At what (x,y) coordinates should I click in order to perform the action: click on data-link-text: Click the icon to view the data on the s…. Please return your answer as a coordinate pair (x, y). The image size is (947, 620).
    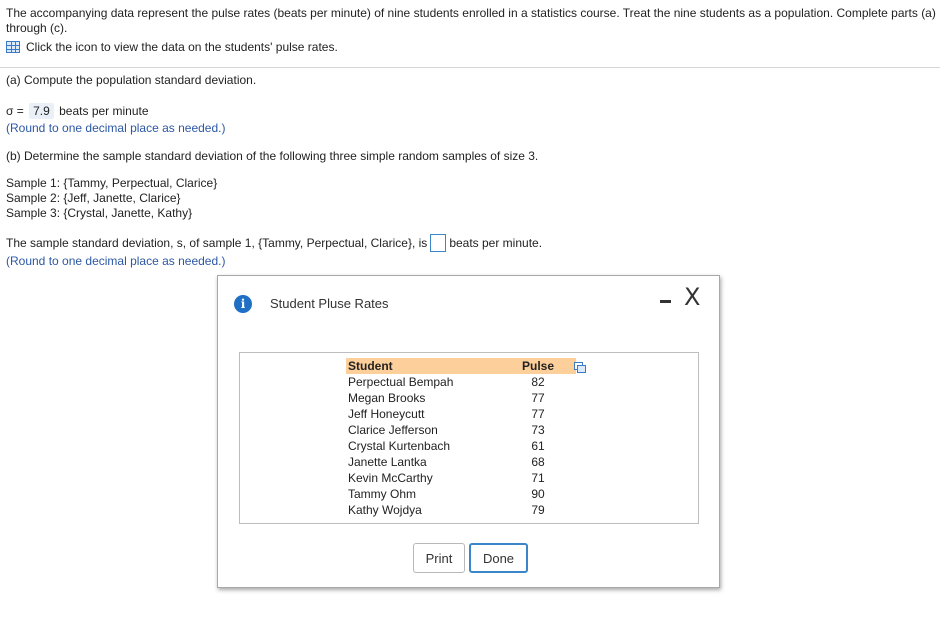
    Looking at the image, I should click on (182, 47).